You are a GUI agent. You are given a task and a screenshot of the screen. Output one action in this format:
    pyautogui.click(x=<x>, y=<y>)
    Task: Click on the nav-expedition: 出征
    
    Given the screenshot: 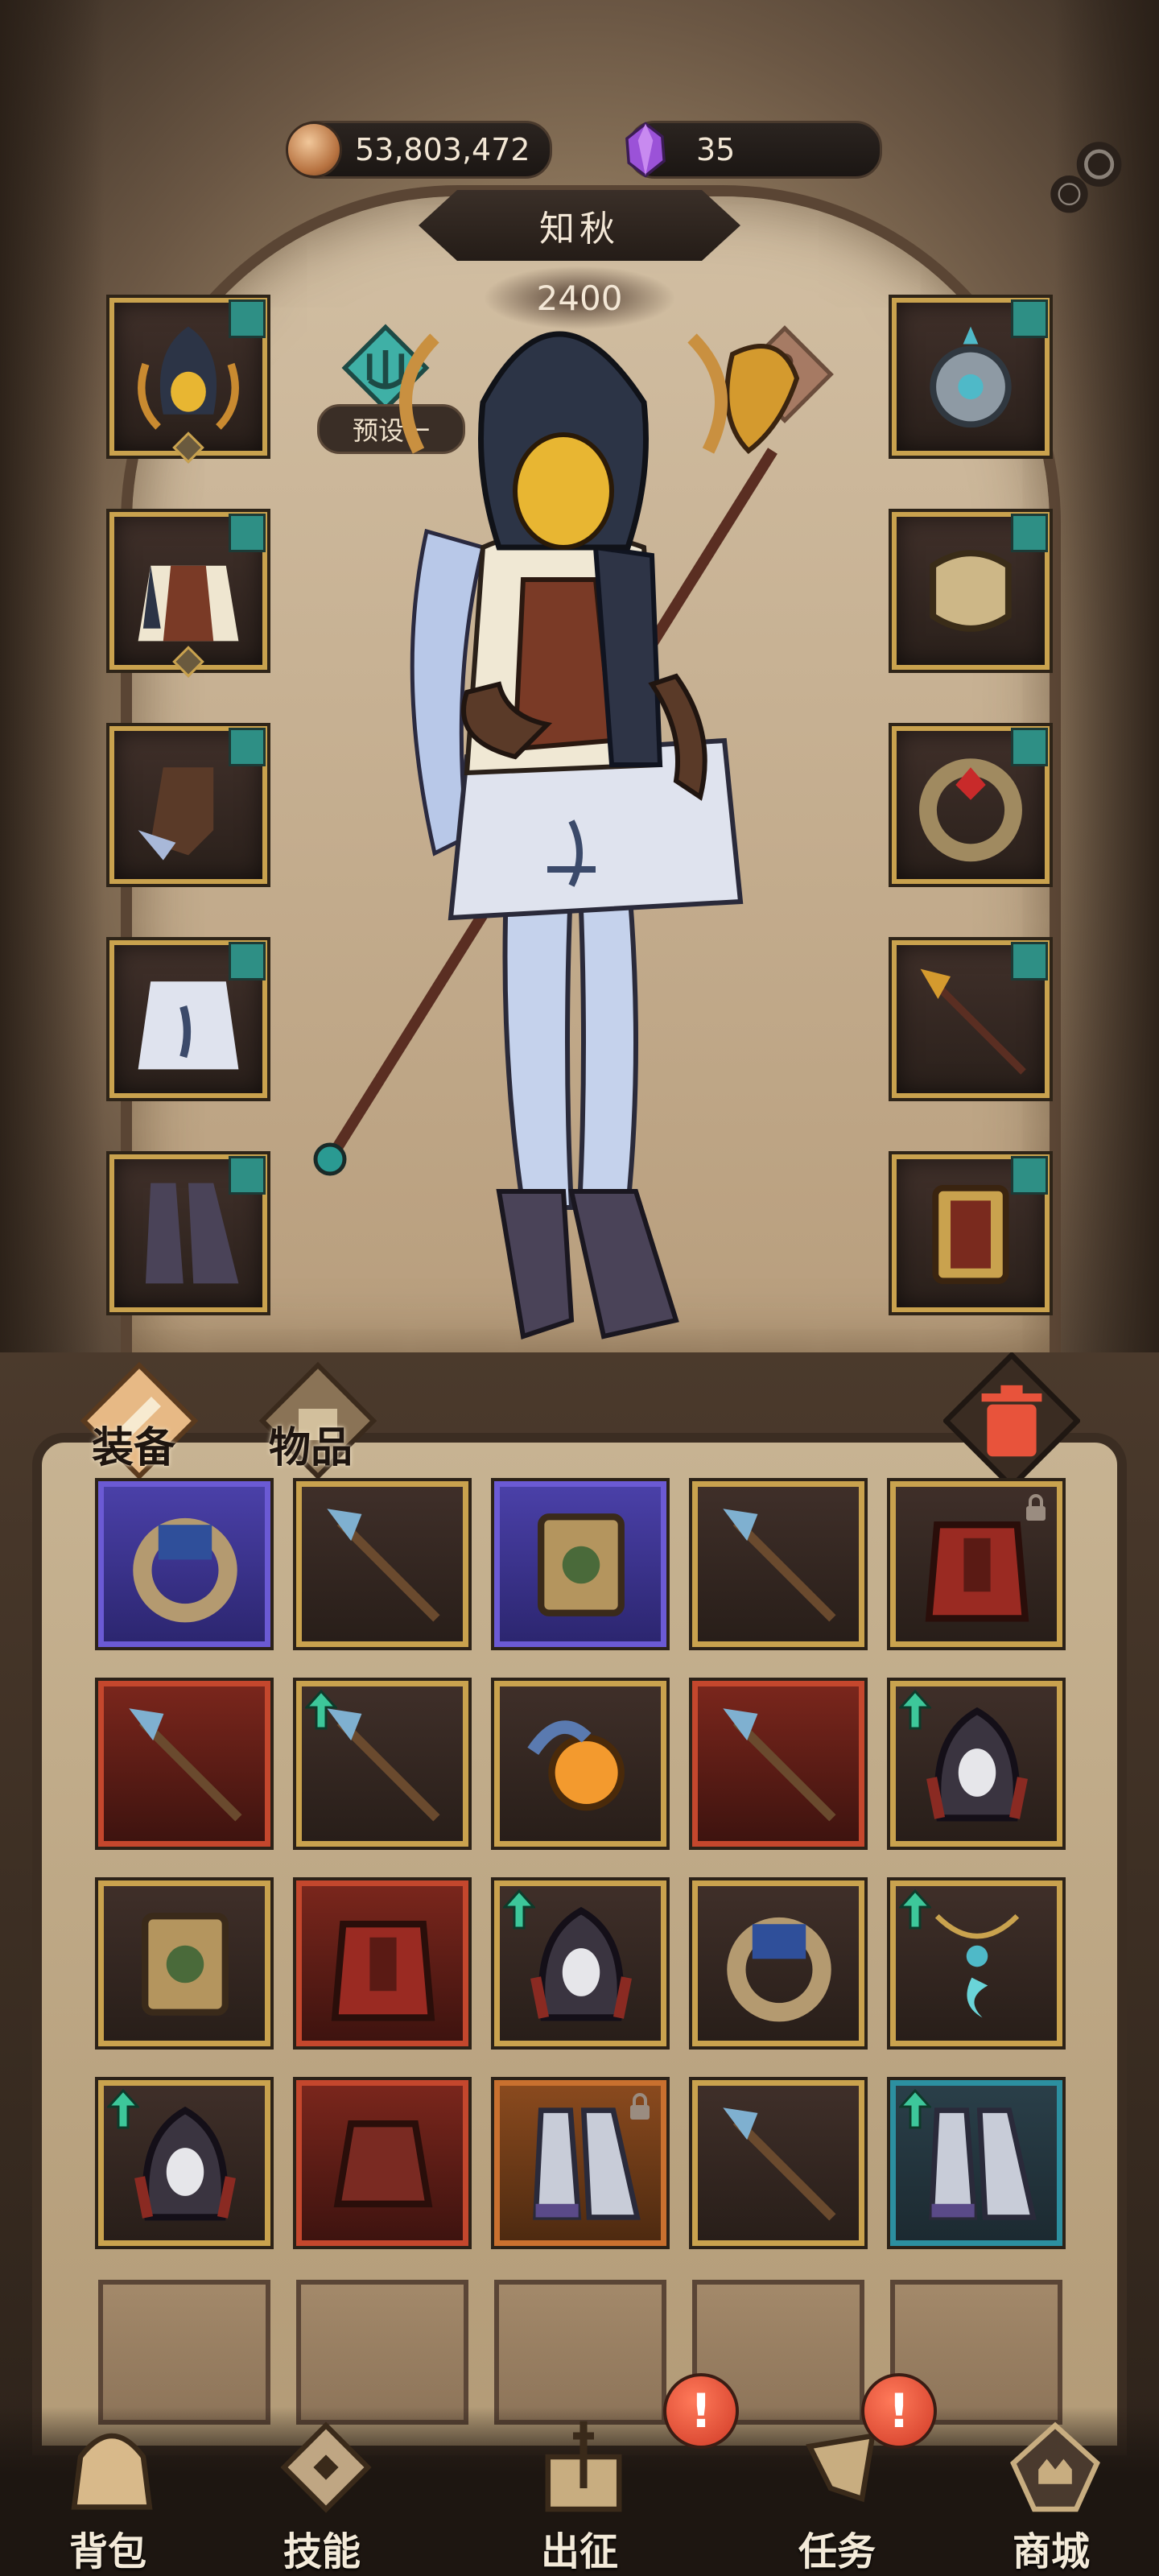 What is the action you would take?
    pyautogui.click(x=579, y=2491)
    